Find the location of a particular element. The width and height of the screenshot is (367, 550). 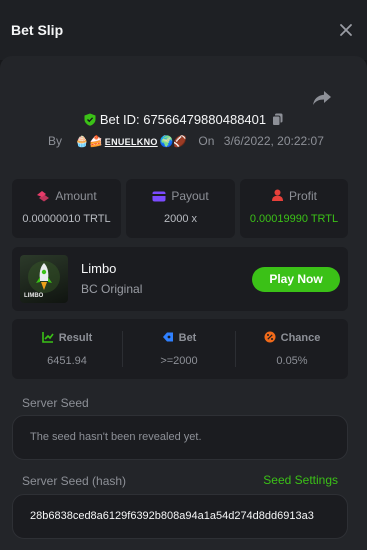

profit-card: Profit 0.00019990 TRTL is located at coordinates (294, 208).